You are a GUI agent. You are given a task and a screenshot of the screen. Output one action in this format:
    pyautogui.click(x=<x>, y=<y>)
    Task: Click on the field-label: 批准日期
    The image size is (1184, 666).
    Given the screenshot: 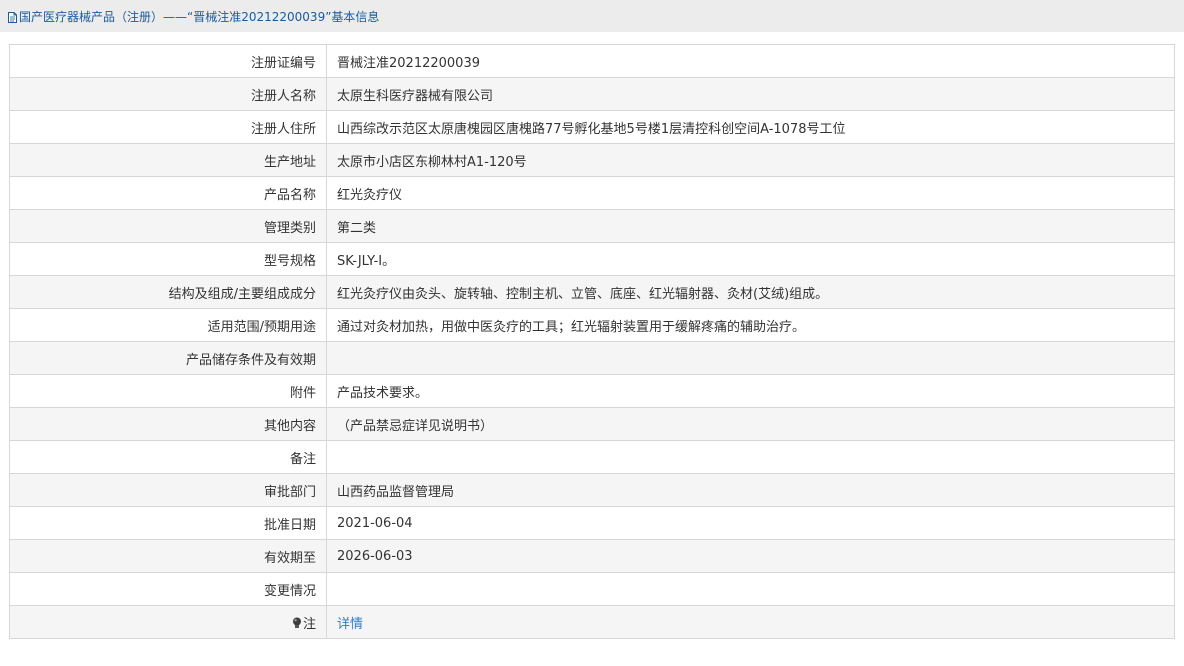 What is the action you would take?
    pyautogui.click(x=168, y=523)
    